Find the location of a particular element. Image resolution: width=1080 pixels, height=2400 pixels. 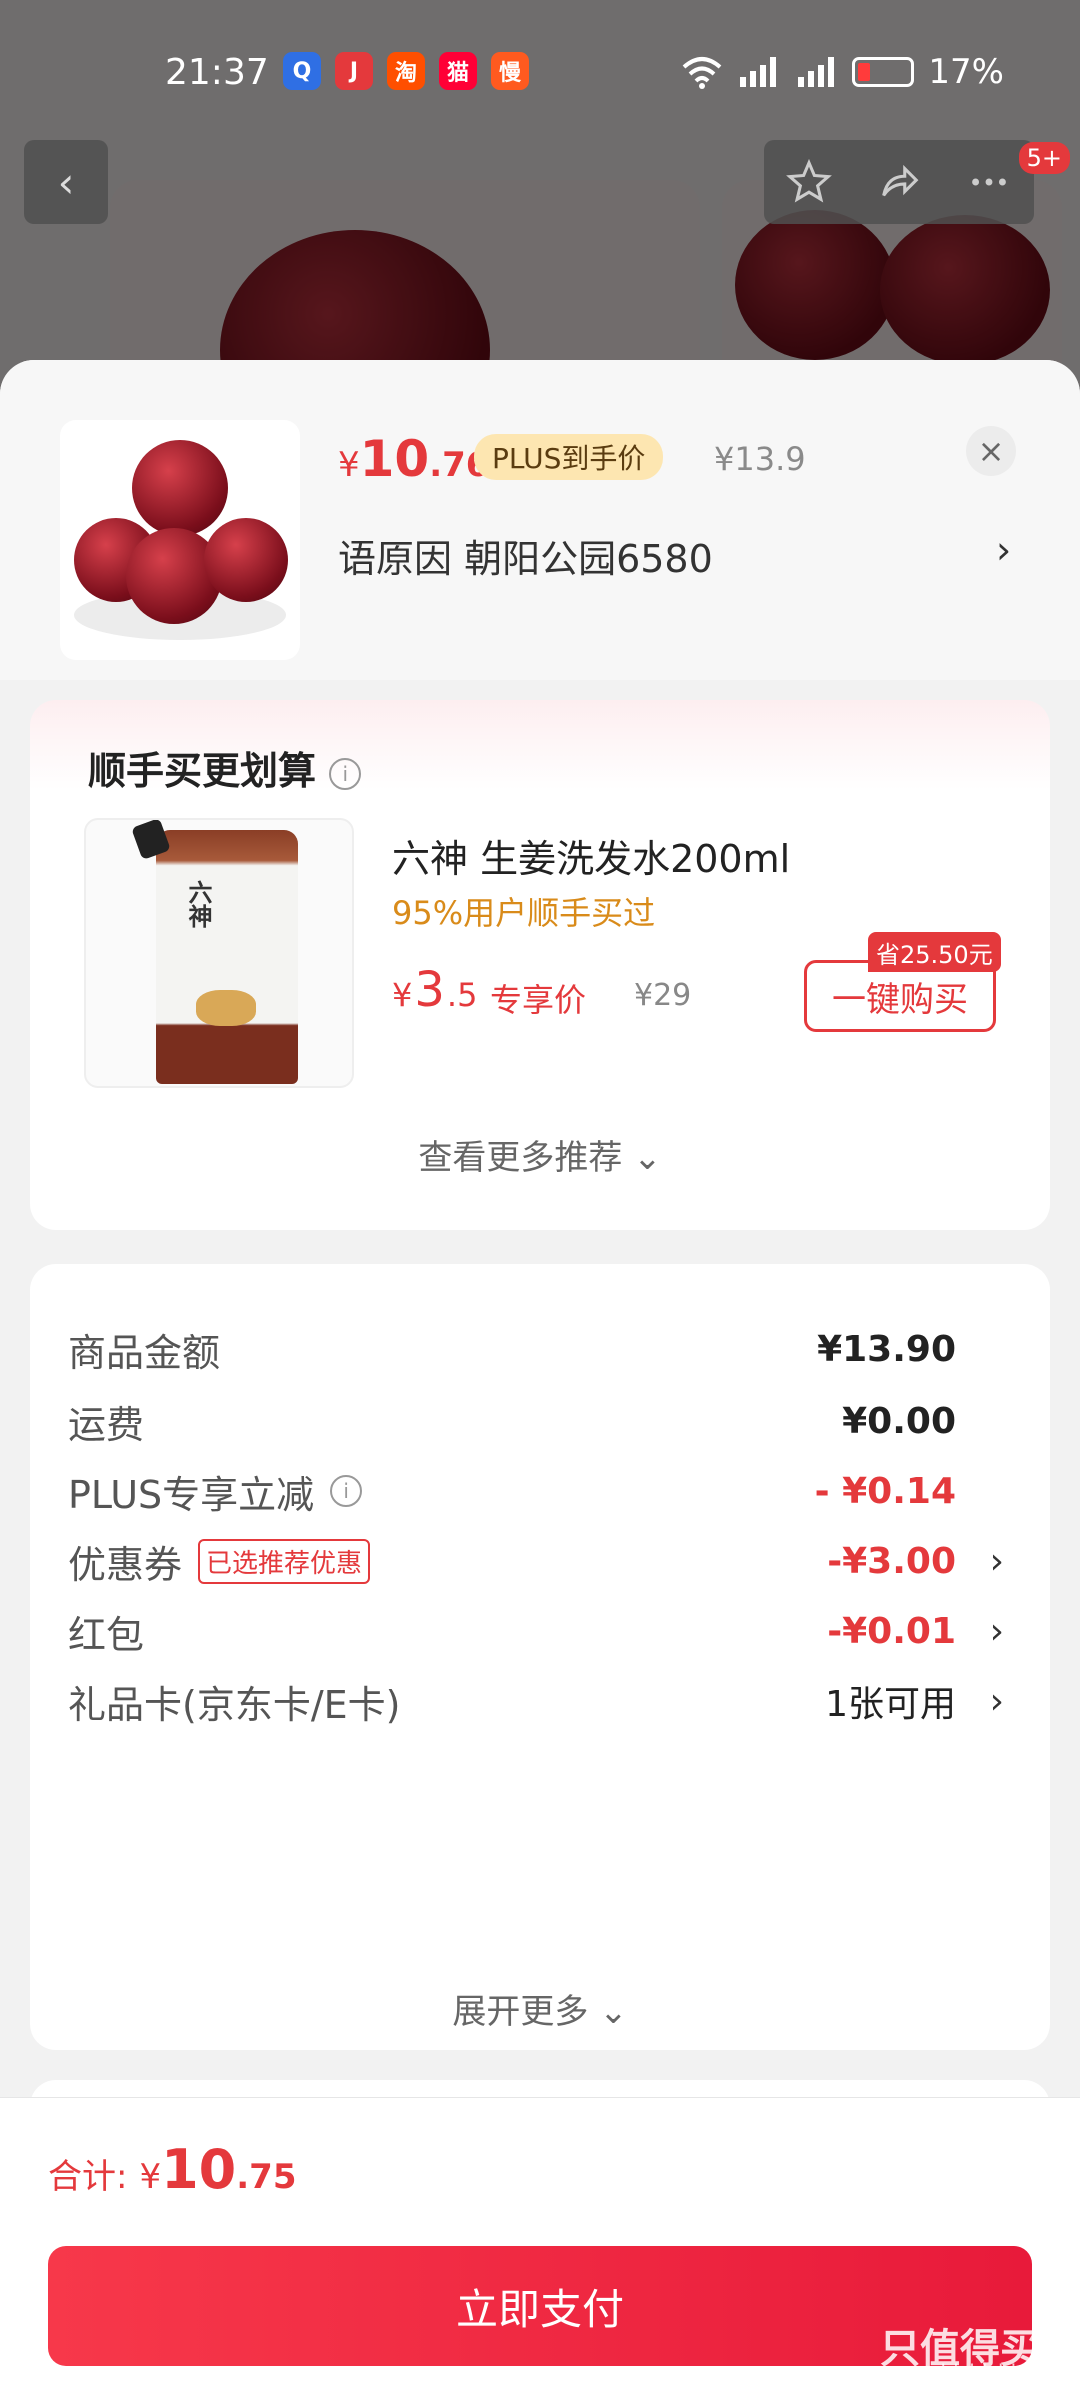

top-action-bar is located at coordinates (899, 182).